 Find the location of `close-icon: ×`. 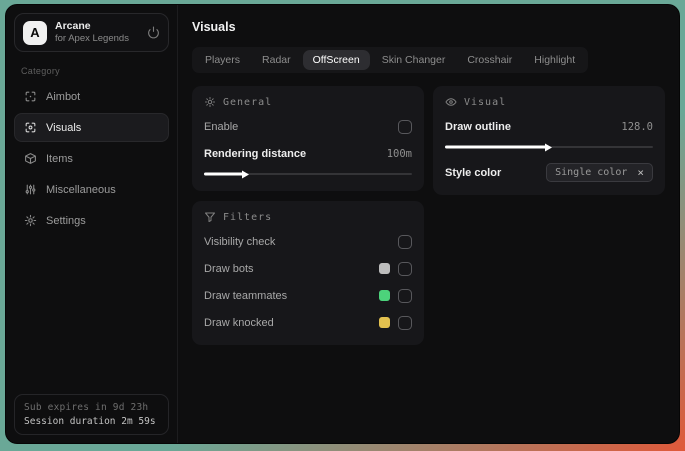

close-icon: × is located at coordinates (640, 172).